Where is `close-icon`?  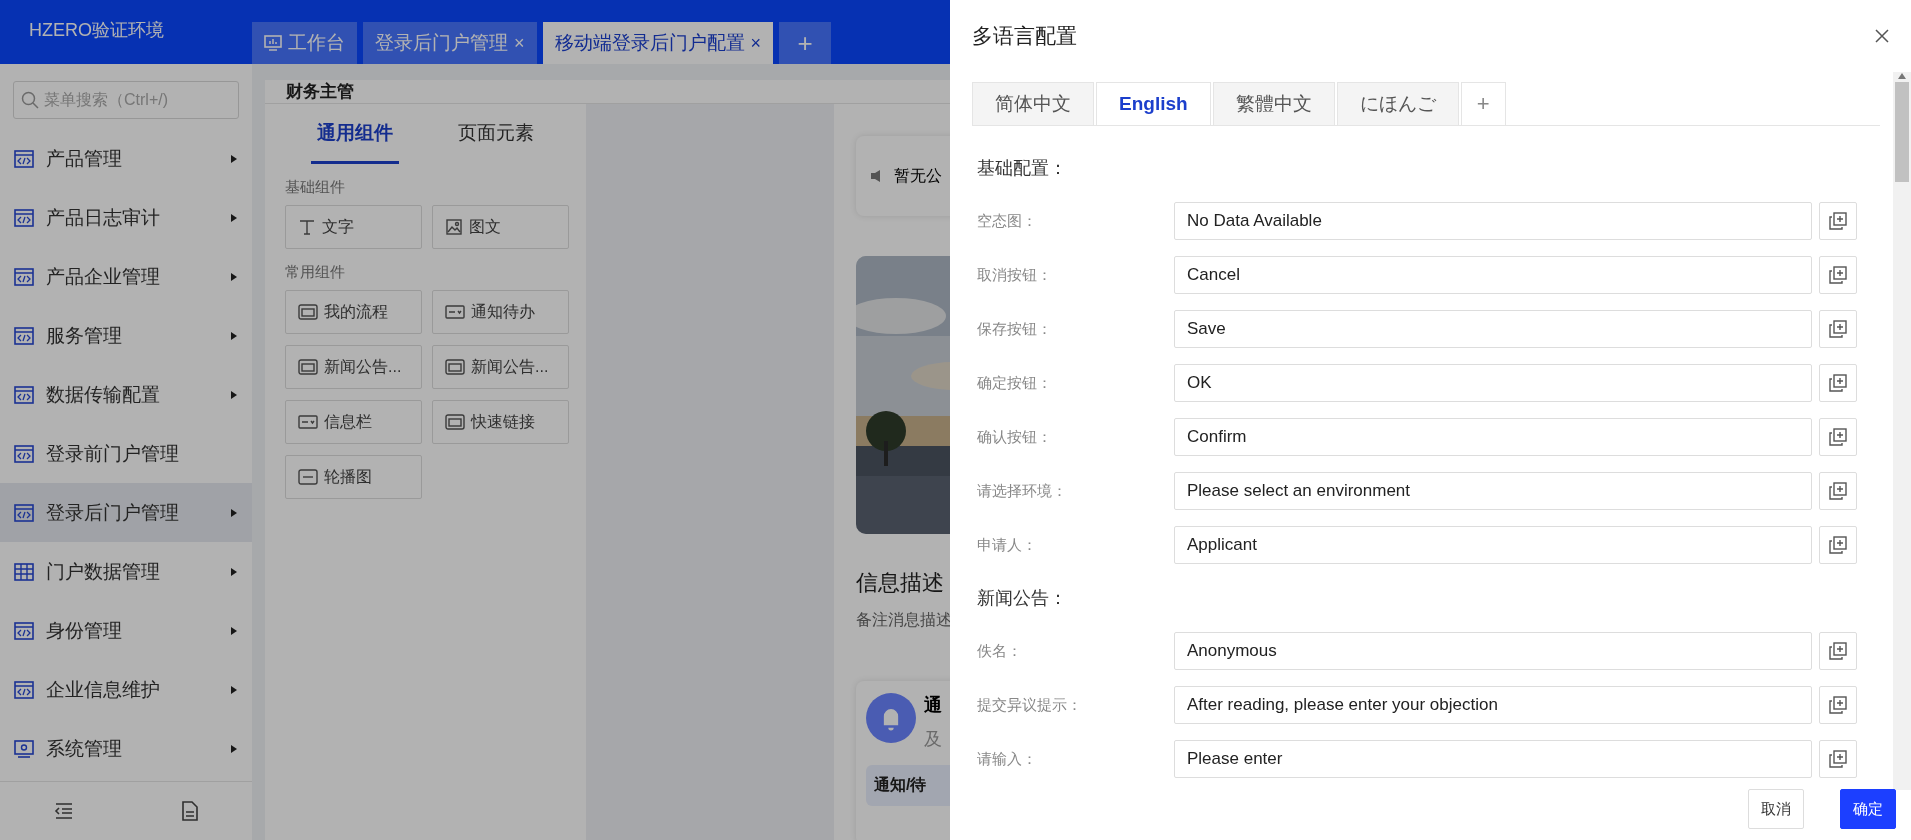
close-icon is located at coordinates (1882, 36).